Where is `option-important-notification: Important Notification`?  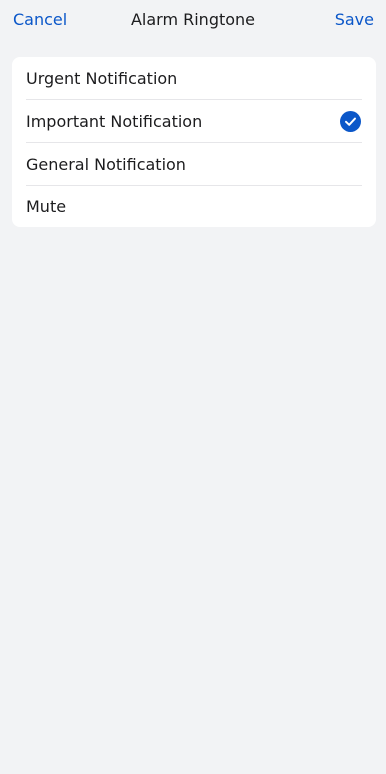 option-important-notification: Important Notification is located at coordinates (194, 121).